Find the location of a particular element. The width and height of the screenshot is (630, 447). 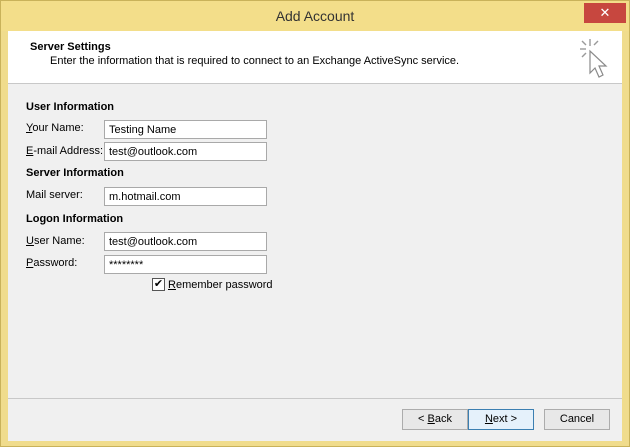

section-server-information: Server Information is located at coordinates (75, 173).